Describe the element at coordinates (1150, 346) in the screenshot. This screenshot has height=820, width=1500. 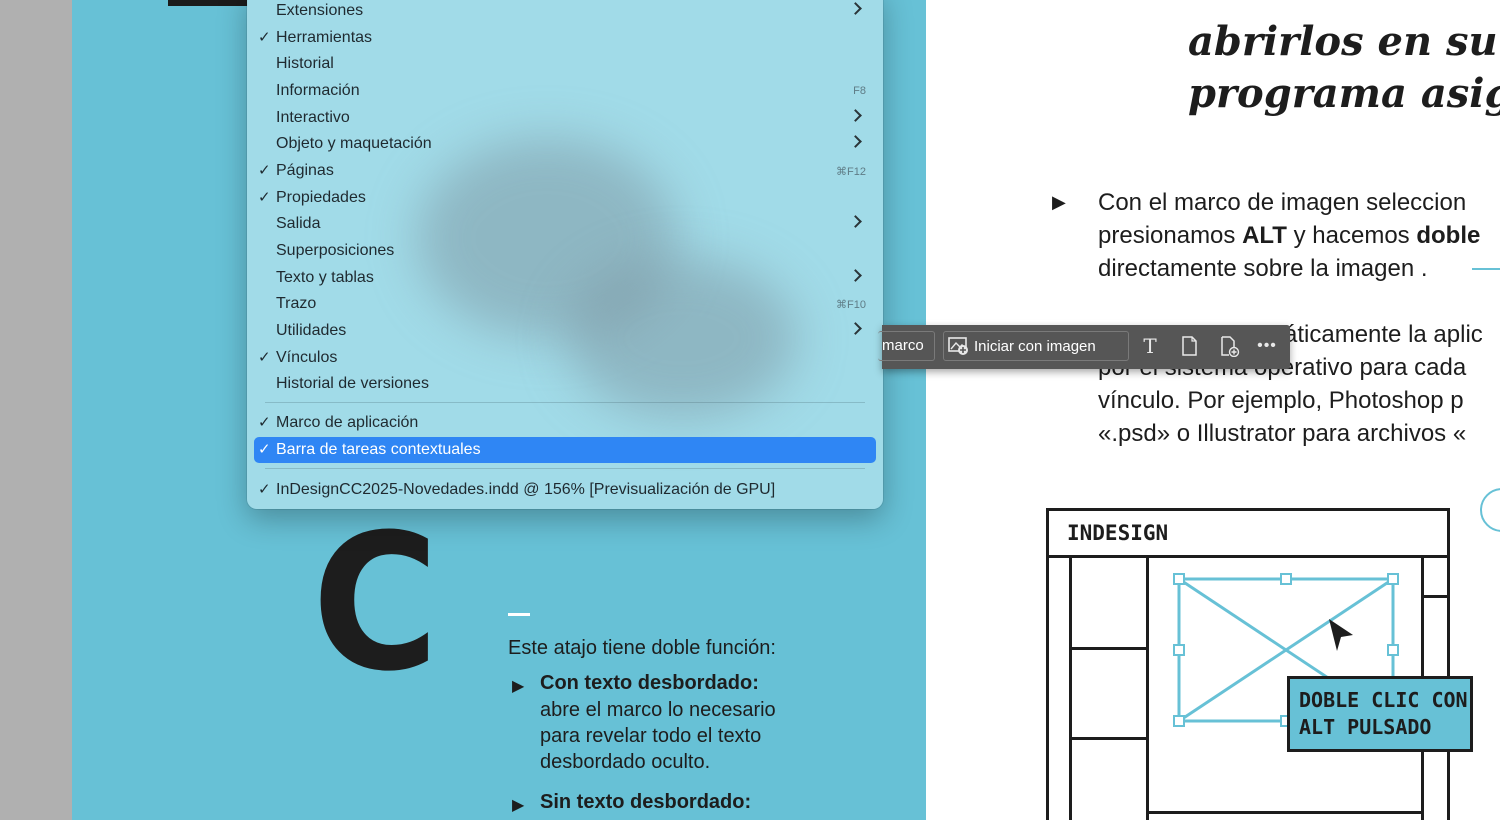
I see `text-icon: T` at that location.